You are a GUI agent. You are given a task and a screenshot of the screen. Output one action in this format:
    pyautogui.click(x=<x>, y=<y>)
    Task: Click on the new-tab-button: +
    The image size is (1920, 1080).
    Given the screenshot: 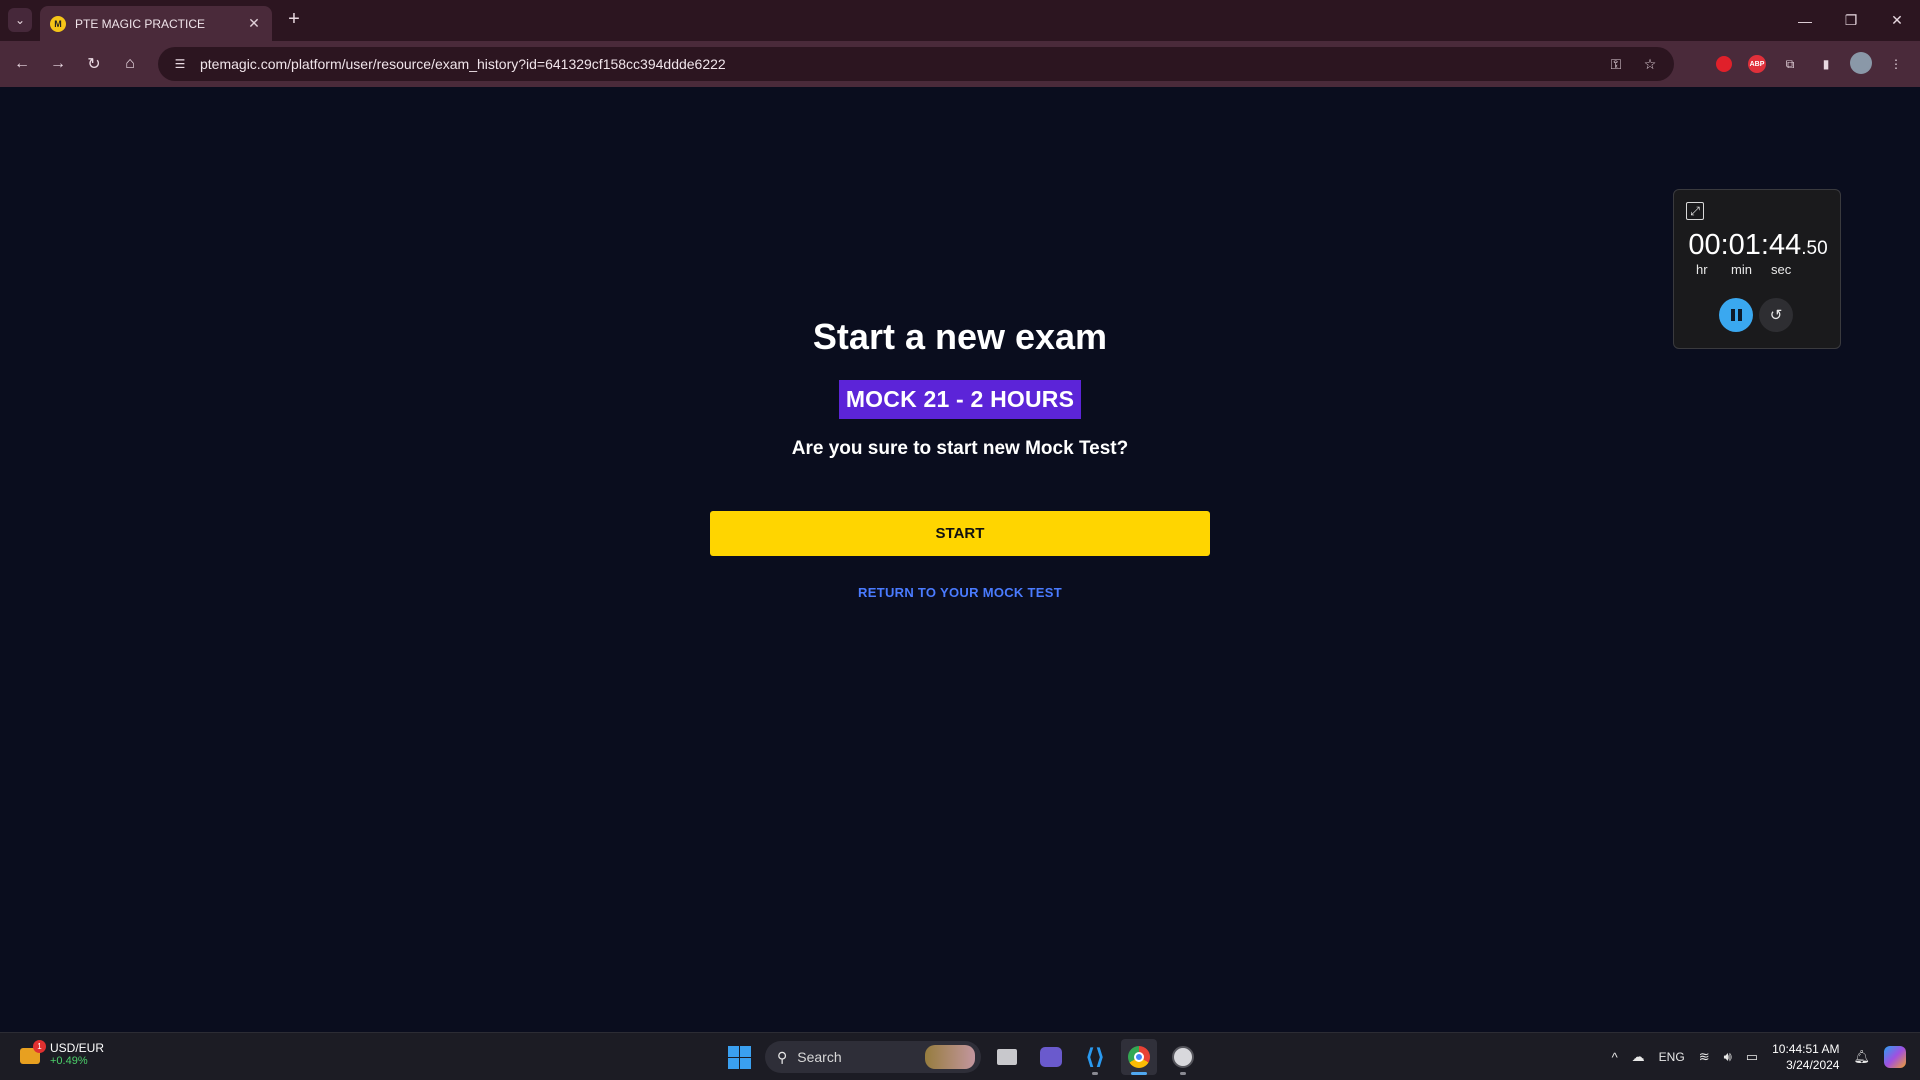 What is the action you would take?
    pyautogui.click(x=294, y=20)
    